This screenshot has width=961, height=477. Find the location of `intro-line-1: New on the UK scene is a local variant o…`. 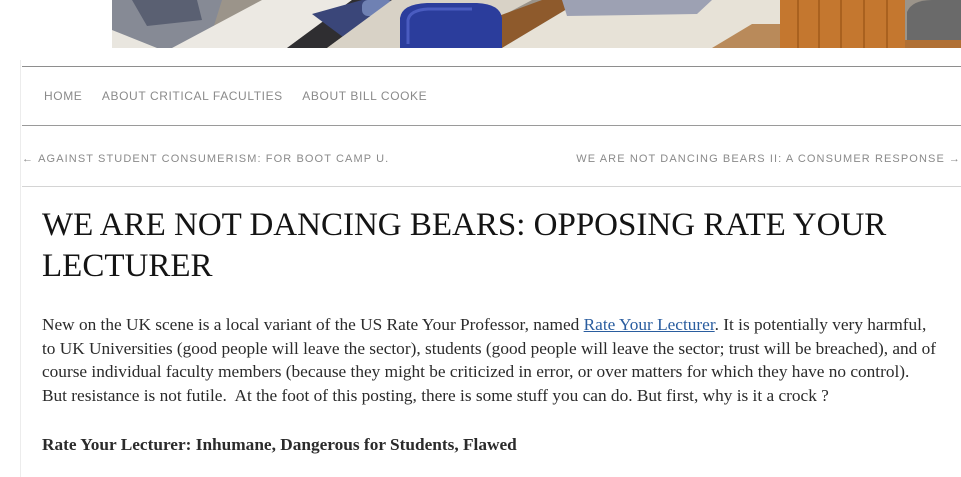

intro-line-1: New on the UK scene is a local variant o… is located at coordinates (489, 325).